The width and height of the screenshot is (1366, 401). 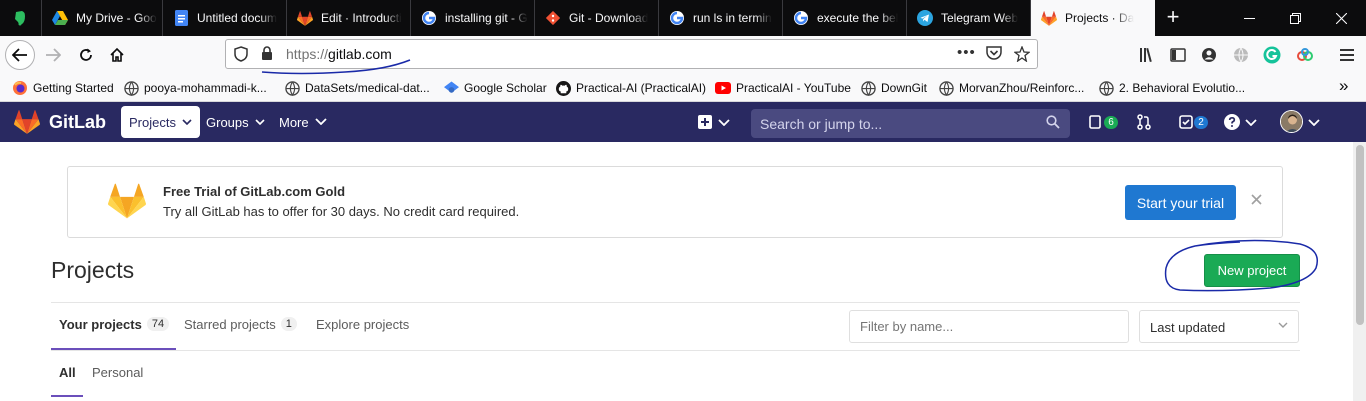 What do you see at coordinates (893, 88) in the screenshot?
I see `bookmark-downgit: DownGit` at bounding box center [893, 88].